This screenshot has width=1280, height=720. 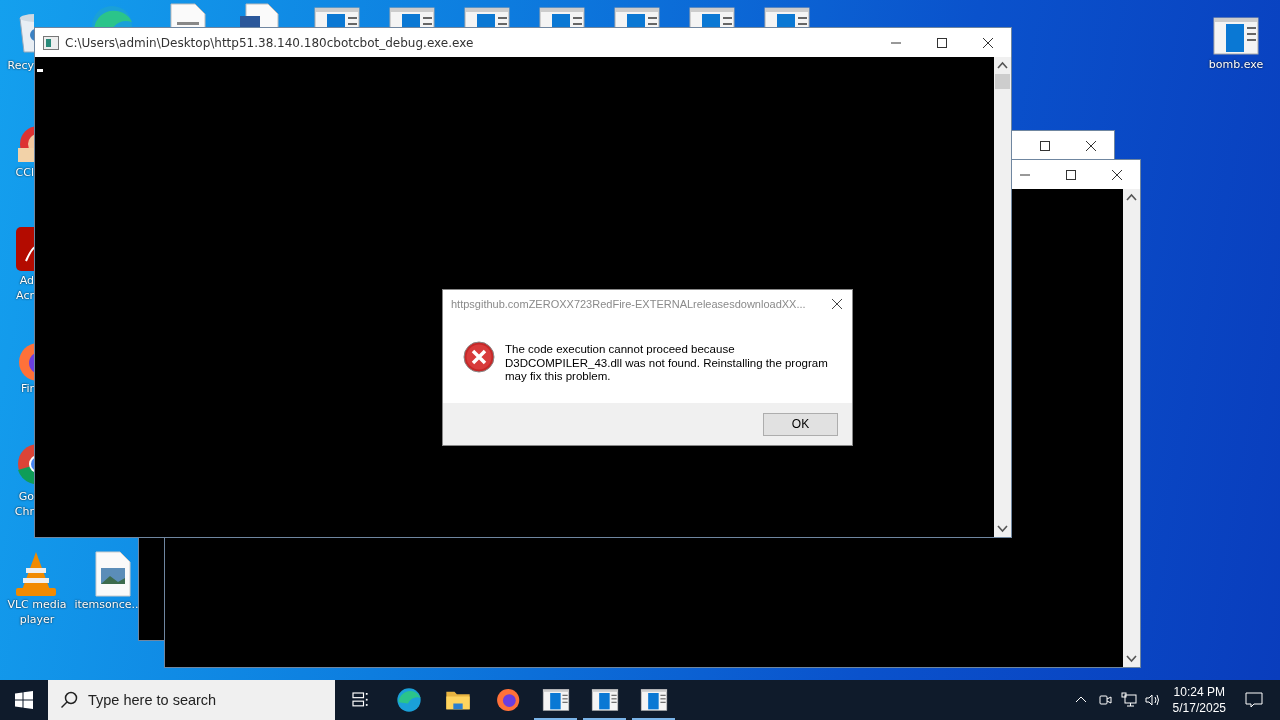 What do you see at coordinates (37, 604) in the screenshot?
I see `icon-label: VLC media` at bounding box center [37, 604].